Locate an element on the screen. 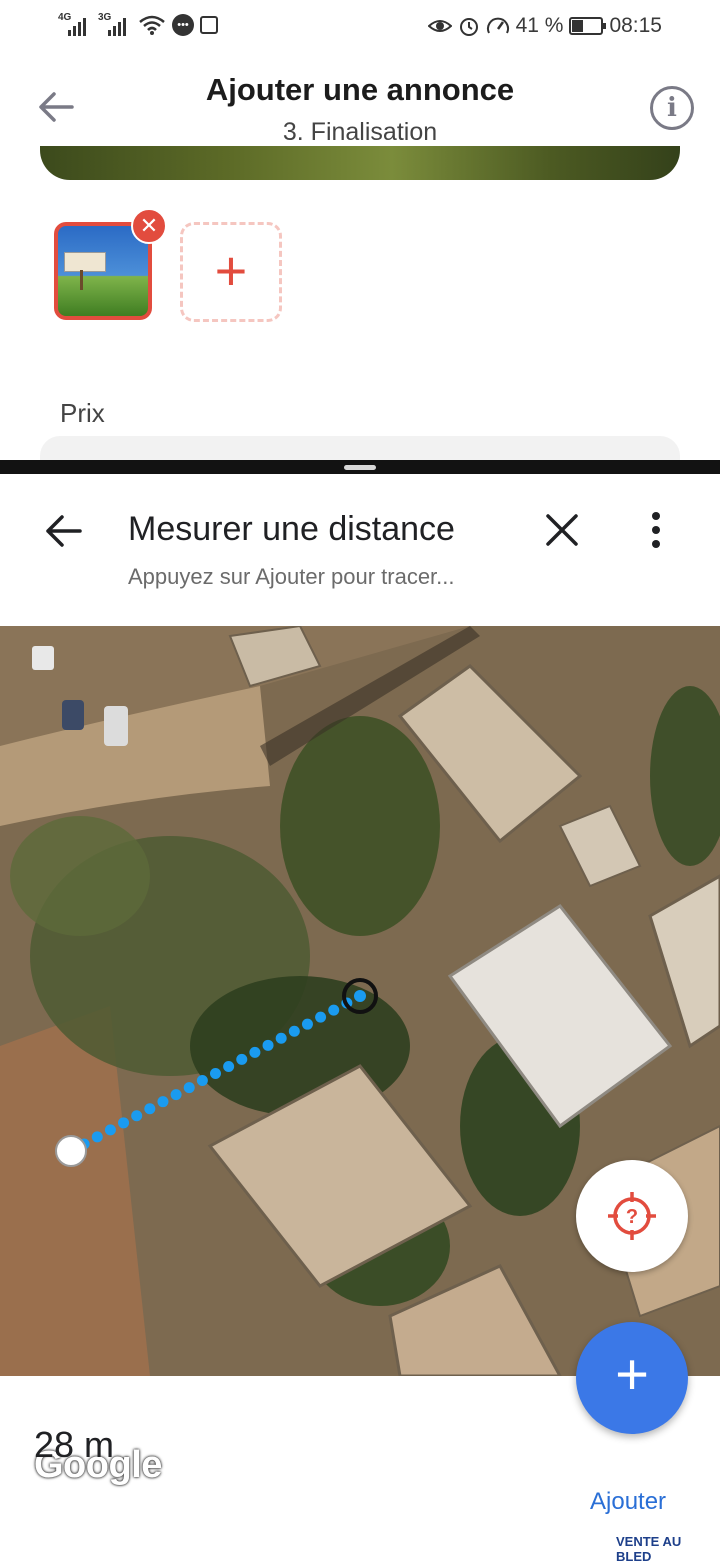  more-vert-icon is located at coordinates (656, 530).